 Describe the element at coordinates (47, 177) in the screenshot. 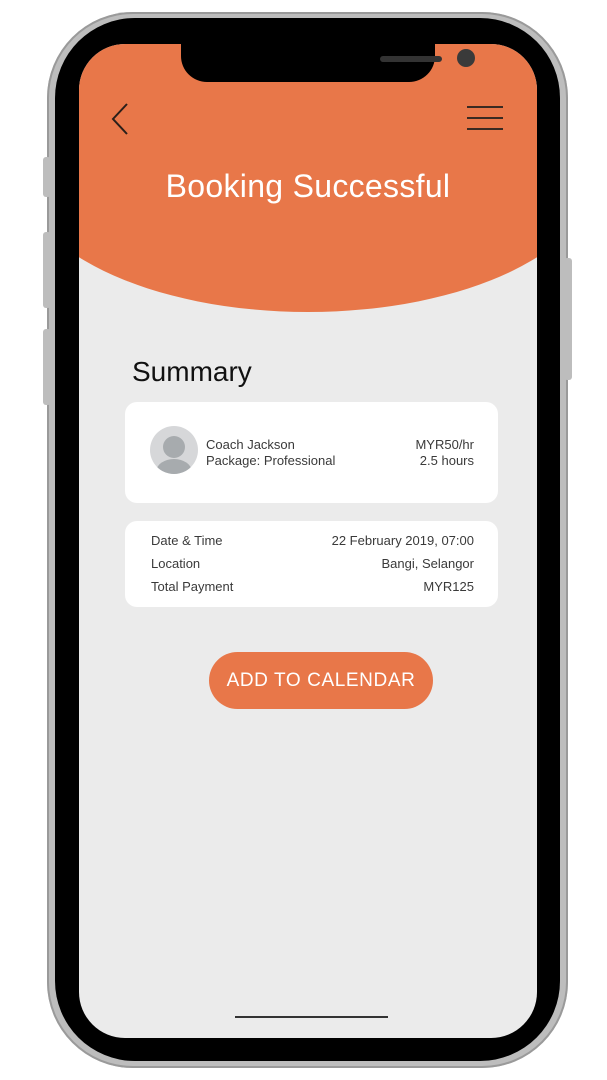

I see `mute-switch` at that location.